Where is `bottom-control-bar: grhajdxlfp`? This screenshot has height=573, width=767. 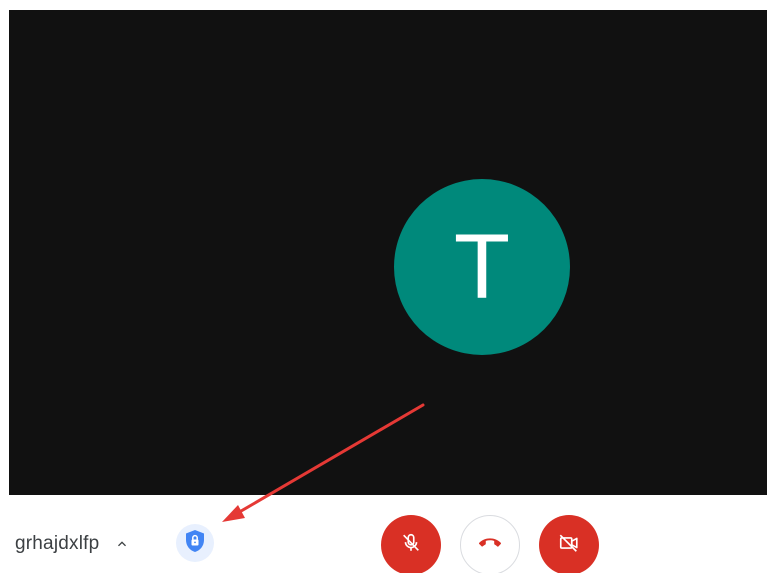
bottom-control-bar: grhajdxlfp is located at coordinates (383, 534).